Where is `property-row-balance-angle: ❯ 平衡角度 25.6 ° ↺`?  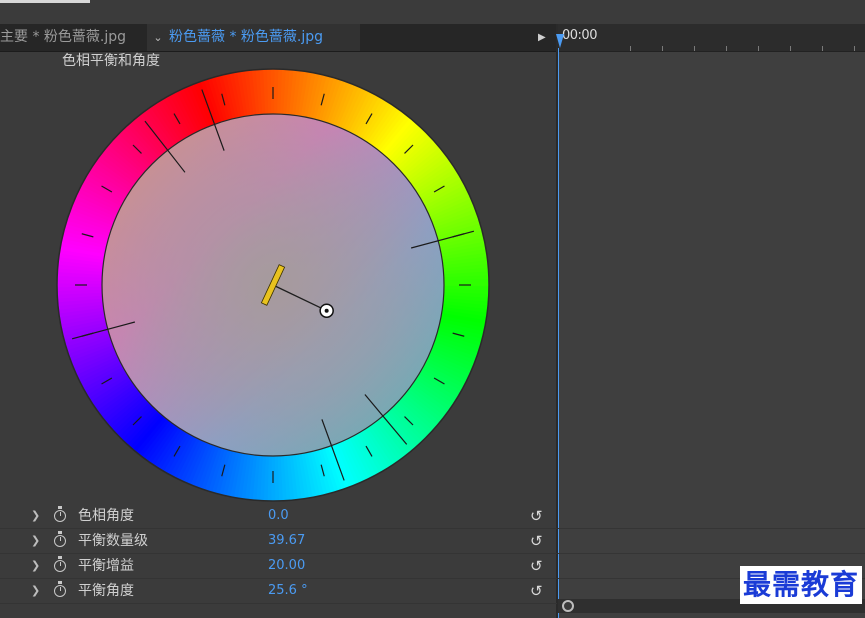 property-row-balance-angle: ❯ 平衡角度 25.6 ° ↺ is located at coordinates (278, 591).